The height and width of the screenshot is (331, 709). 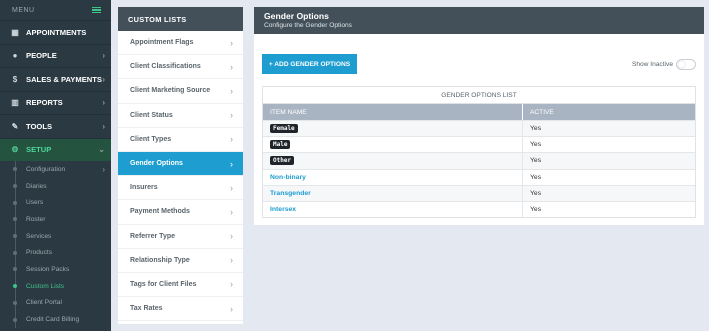 What do you see at coordinates (55, 79) in the screenshot?
I see `nav-item-sales-payments: $ SALES & PAYMENTS ›` at bounding box center [55, 79].